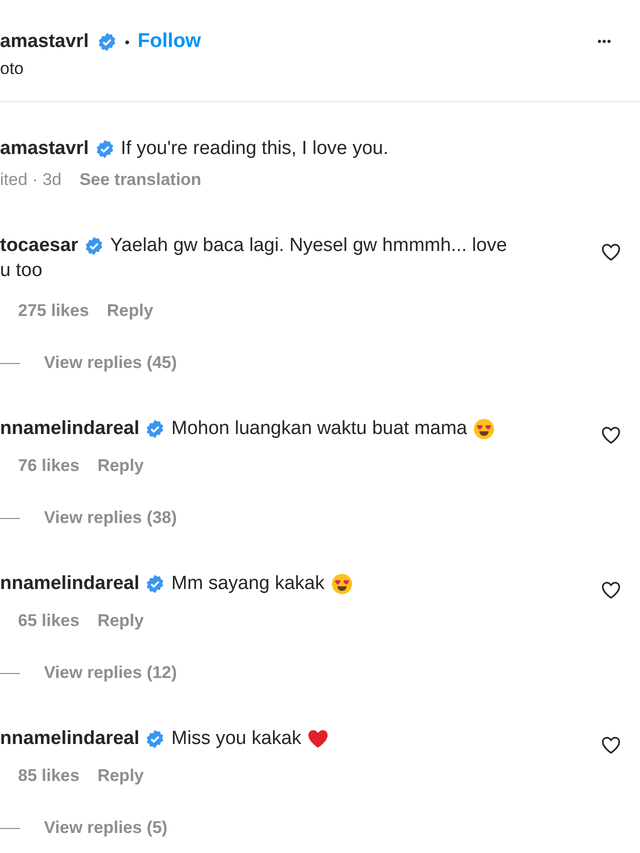 The height and width of the screenshot is (853, 640). I want to click on comment-text: Mm sayang kakak, so click(248, 584).